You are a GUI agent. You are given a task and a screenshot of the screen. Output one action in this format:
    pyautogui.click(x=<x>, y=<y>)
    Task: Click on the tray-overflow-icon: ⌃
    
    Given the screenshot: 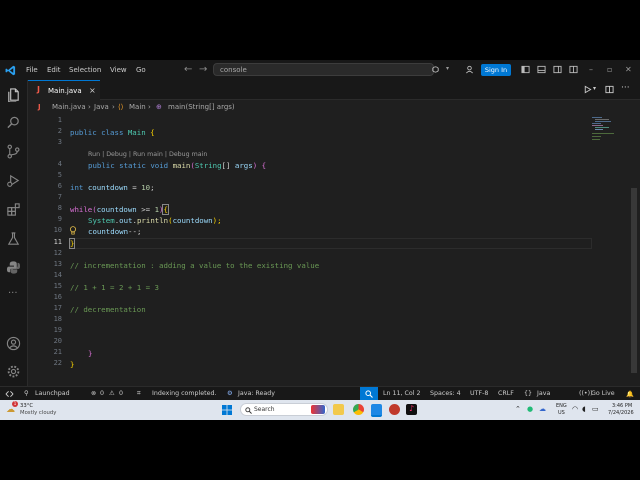 What is the action you would take?
    pyautogui.click(x=518, y=409)
    